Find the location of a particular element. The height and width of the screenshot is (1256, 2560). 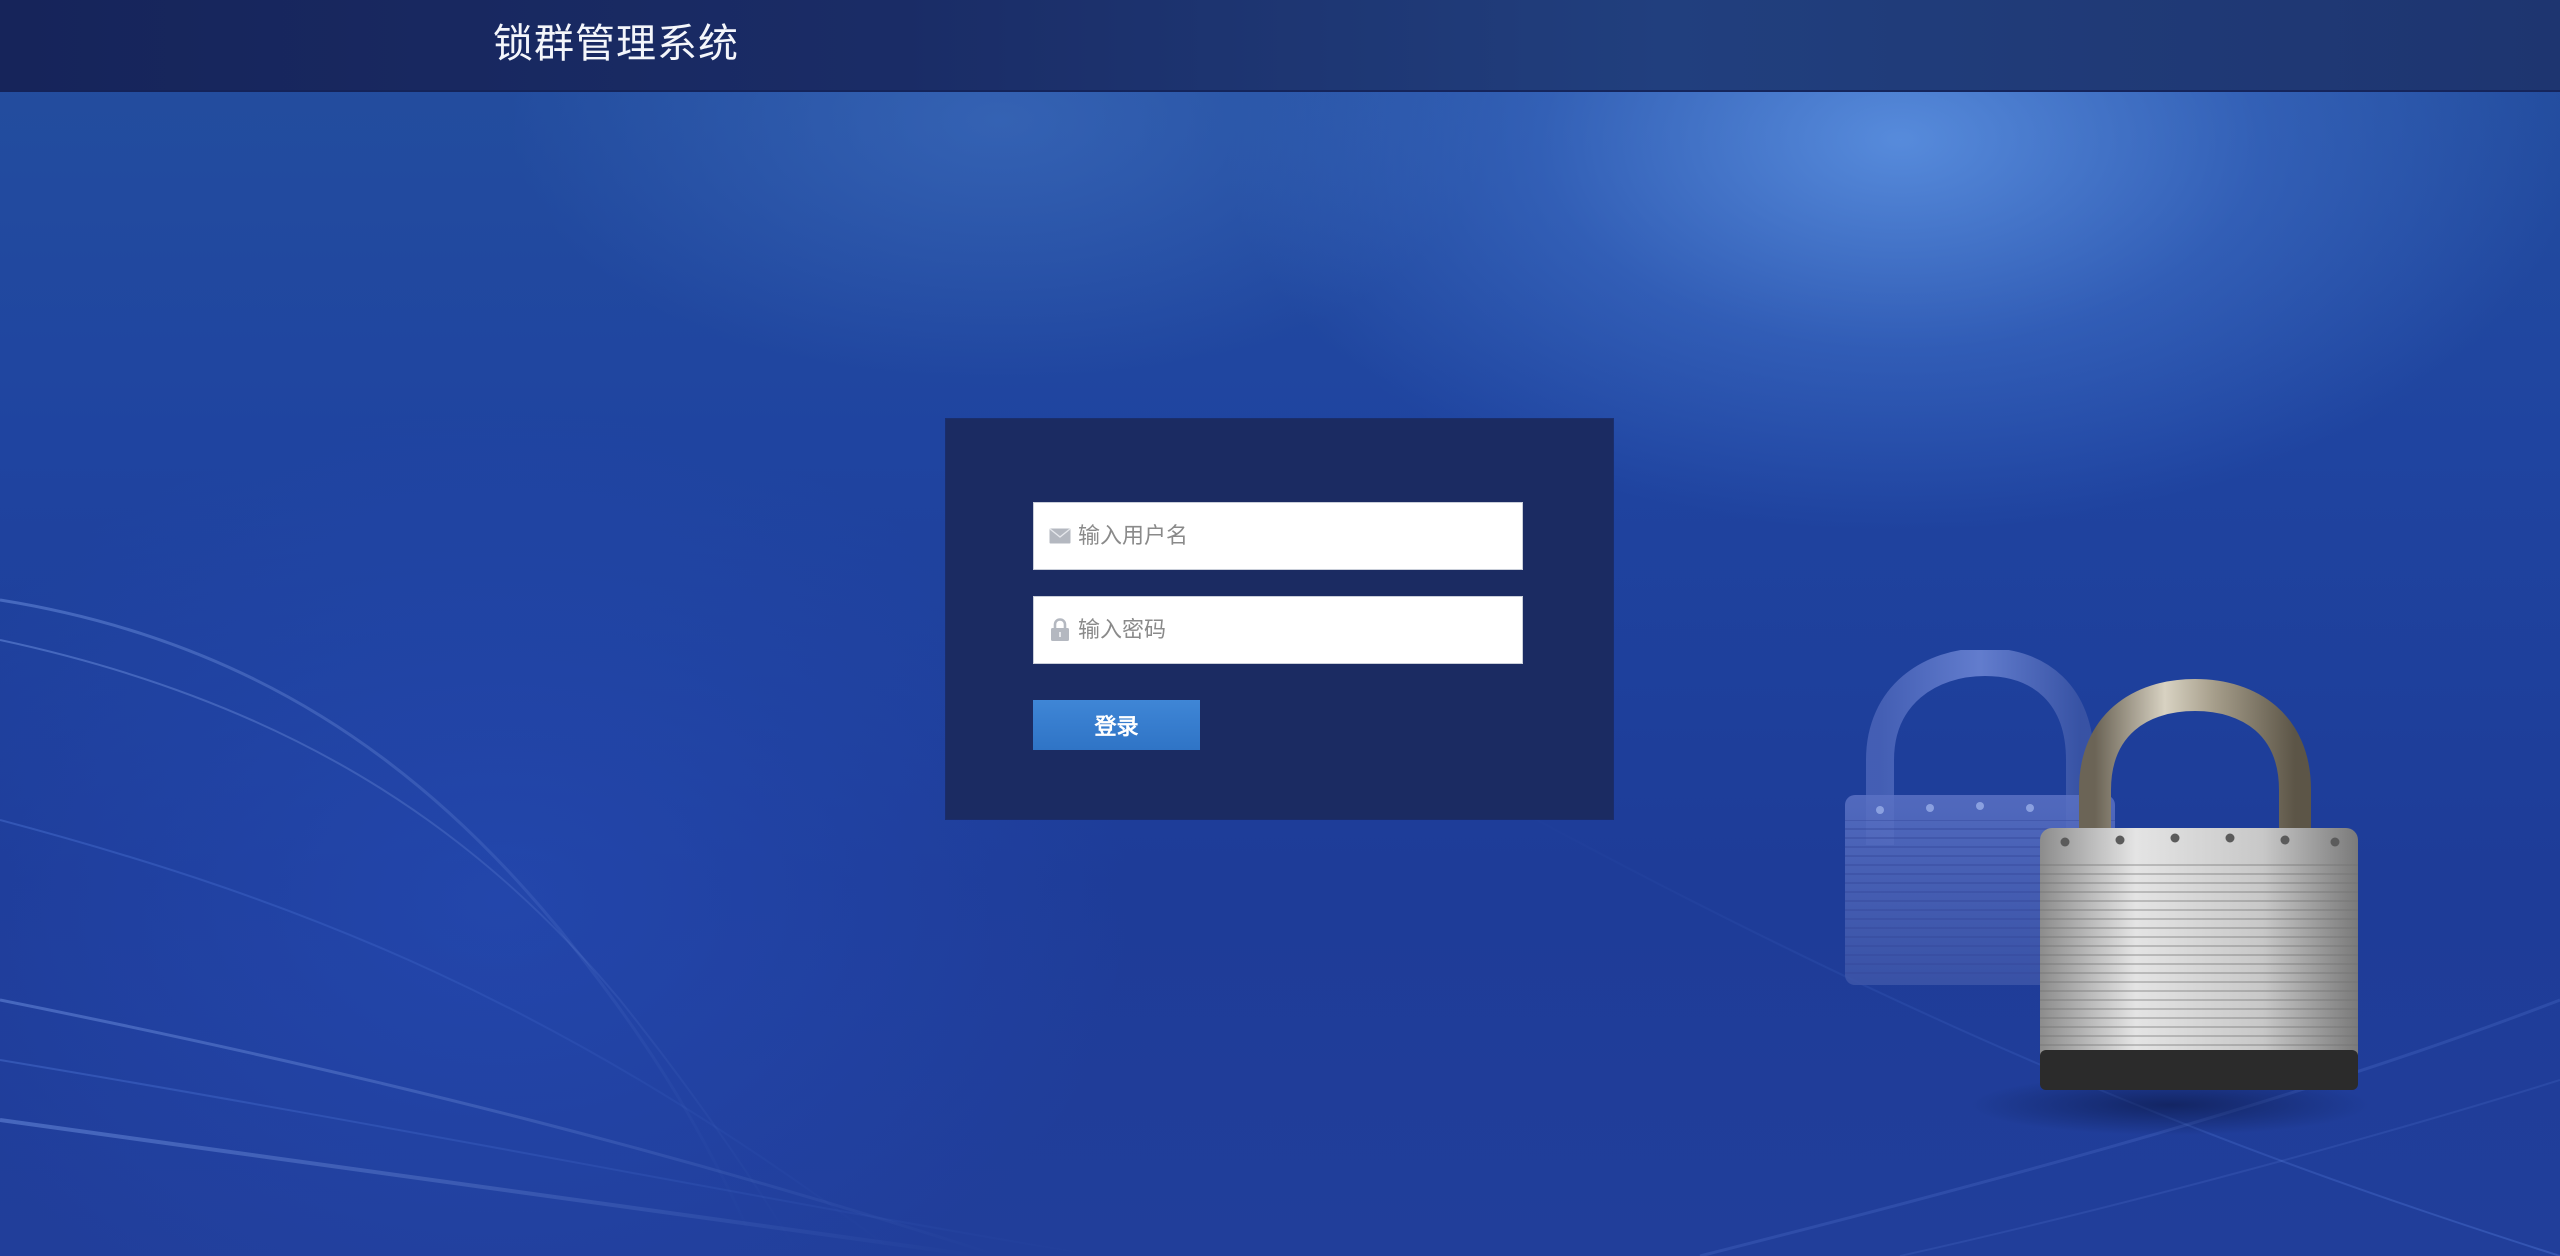

username-field is located at coordinates (1278, 536).